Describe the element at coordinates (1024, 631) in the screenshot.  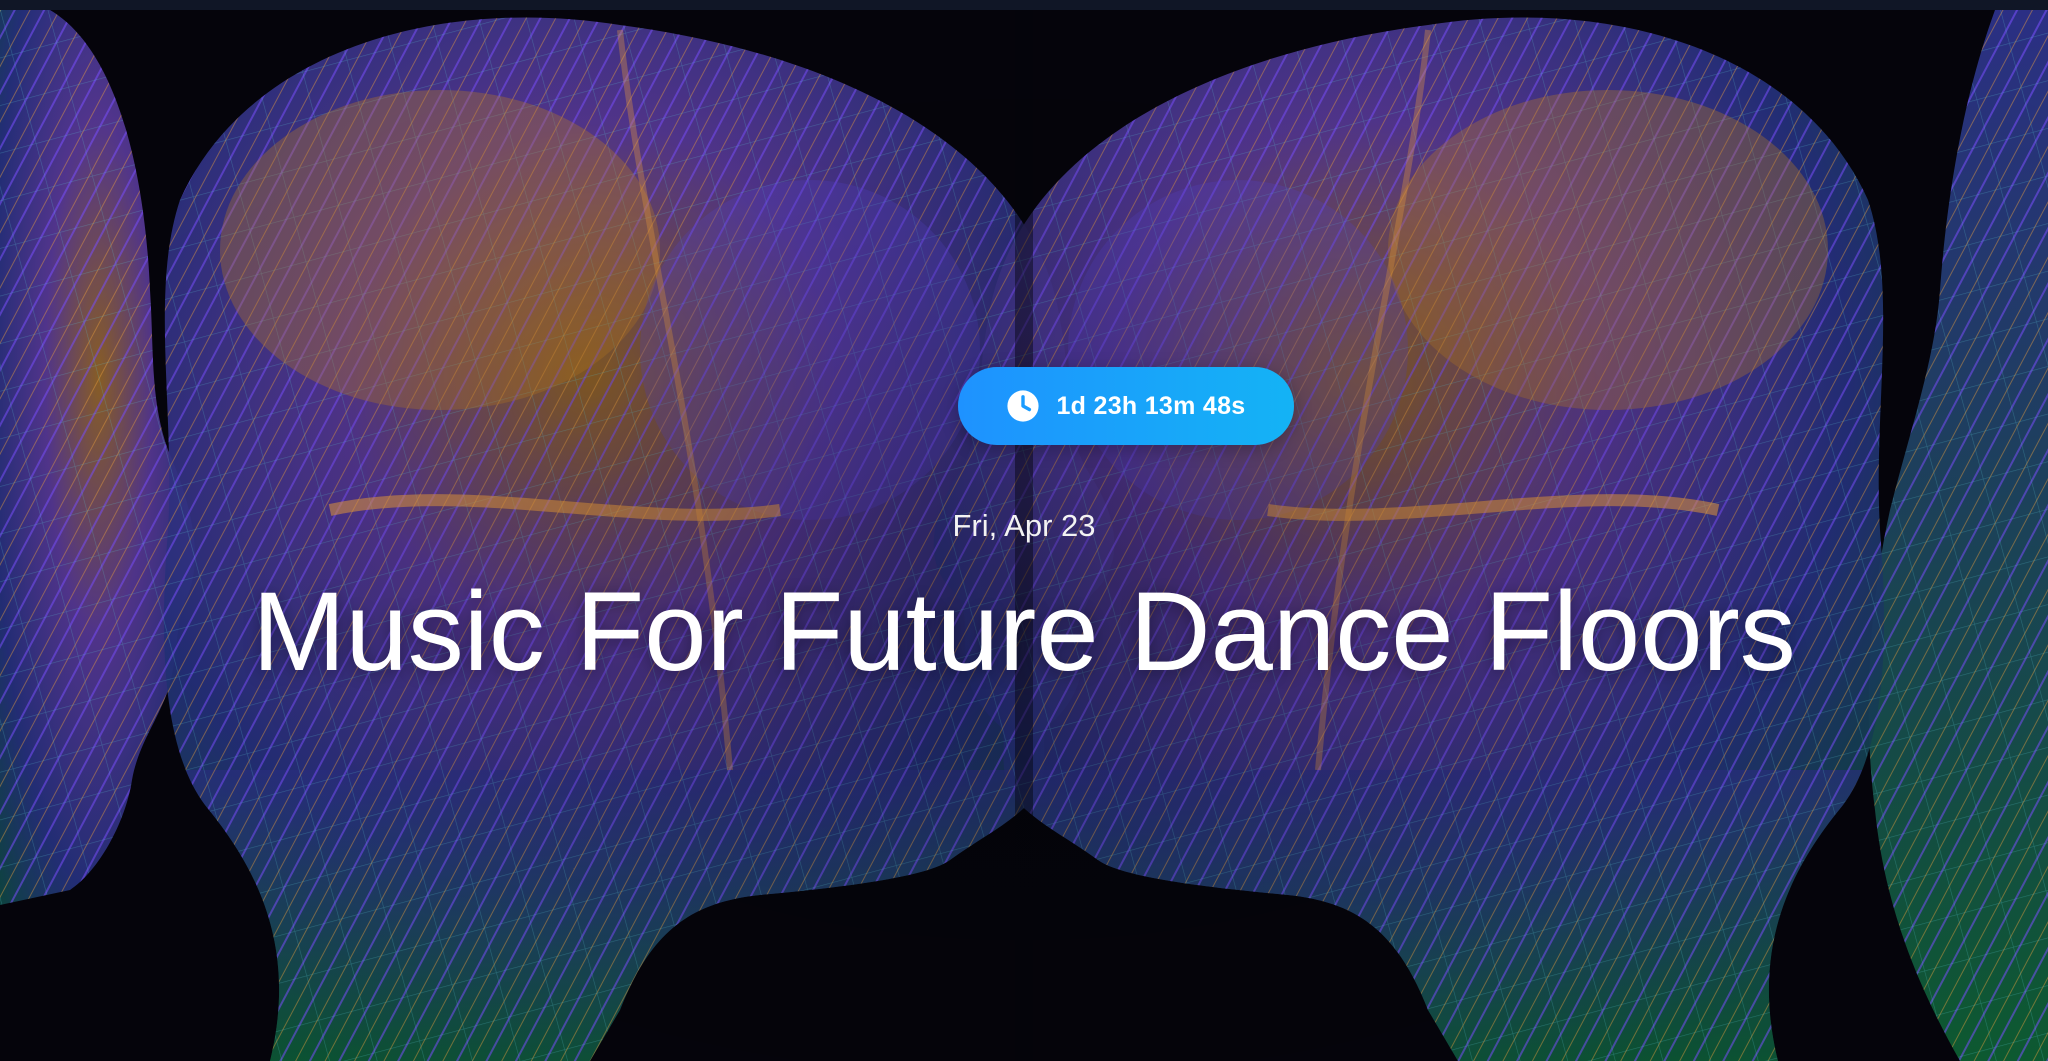
I see `event-title: Music For Future Dance Floors` at that location.